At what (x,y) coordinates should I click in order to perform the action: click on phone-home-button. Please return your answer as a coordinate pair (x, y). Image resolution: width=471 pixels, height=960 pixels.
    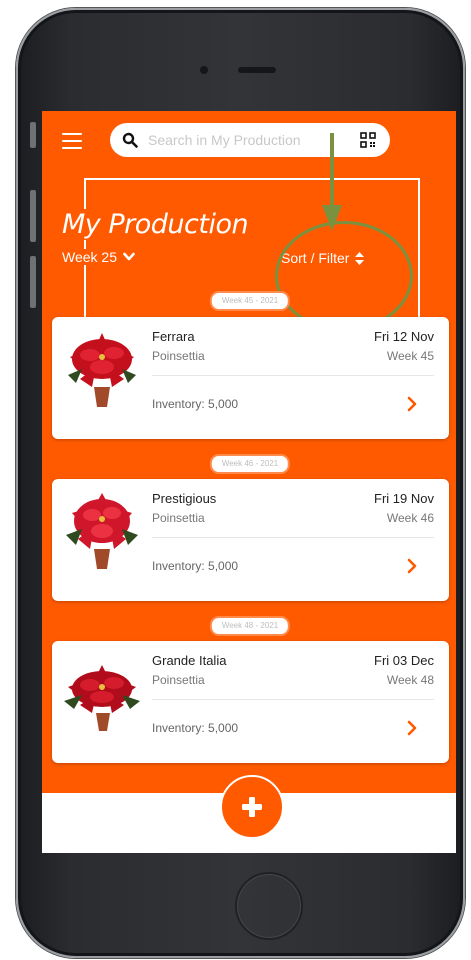
    Looking at the image, I should click on (269, 906).